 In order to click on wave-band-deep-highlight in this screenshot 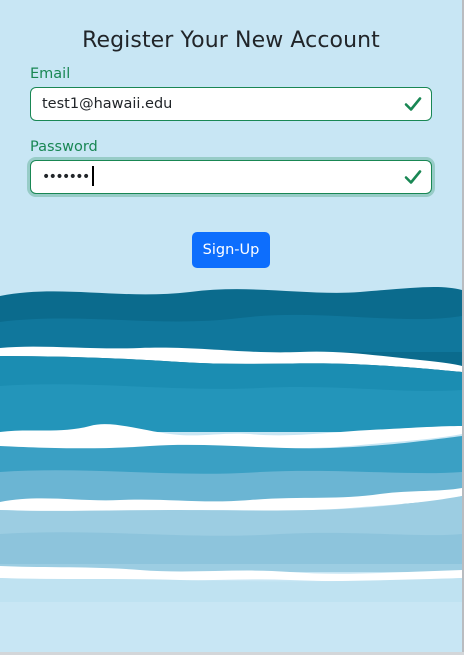, I will do `click(231, 333)`.